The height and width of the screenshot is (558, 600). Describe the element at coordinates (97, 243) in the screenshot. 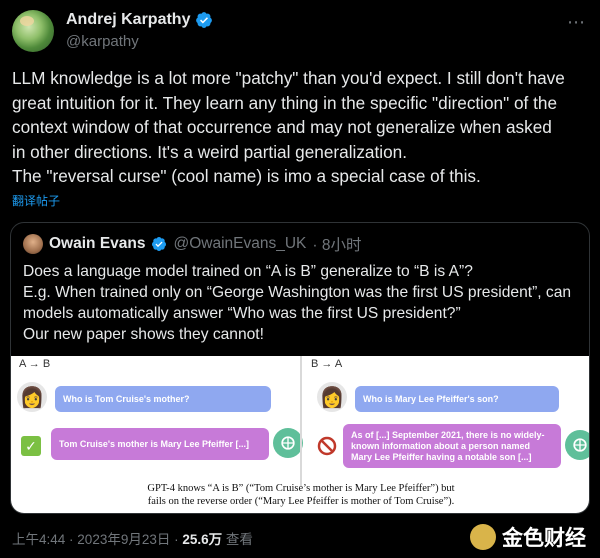

I see `quote-author-name: Owain Evans` at that location.